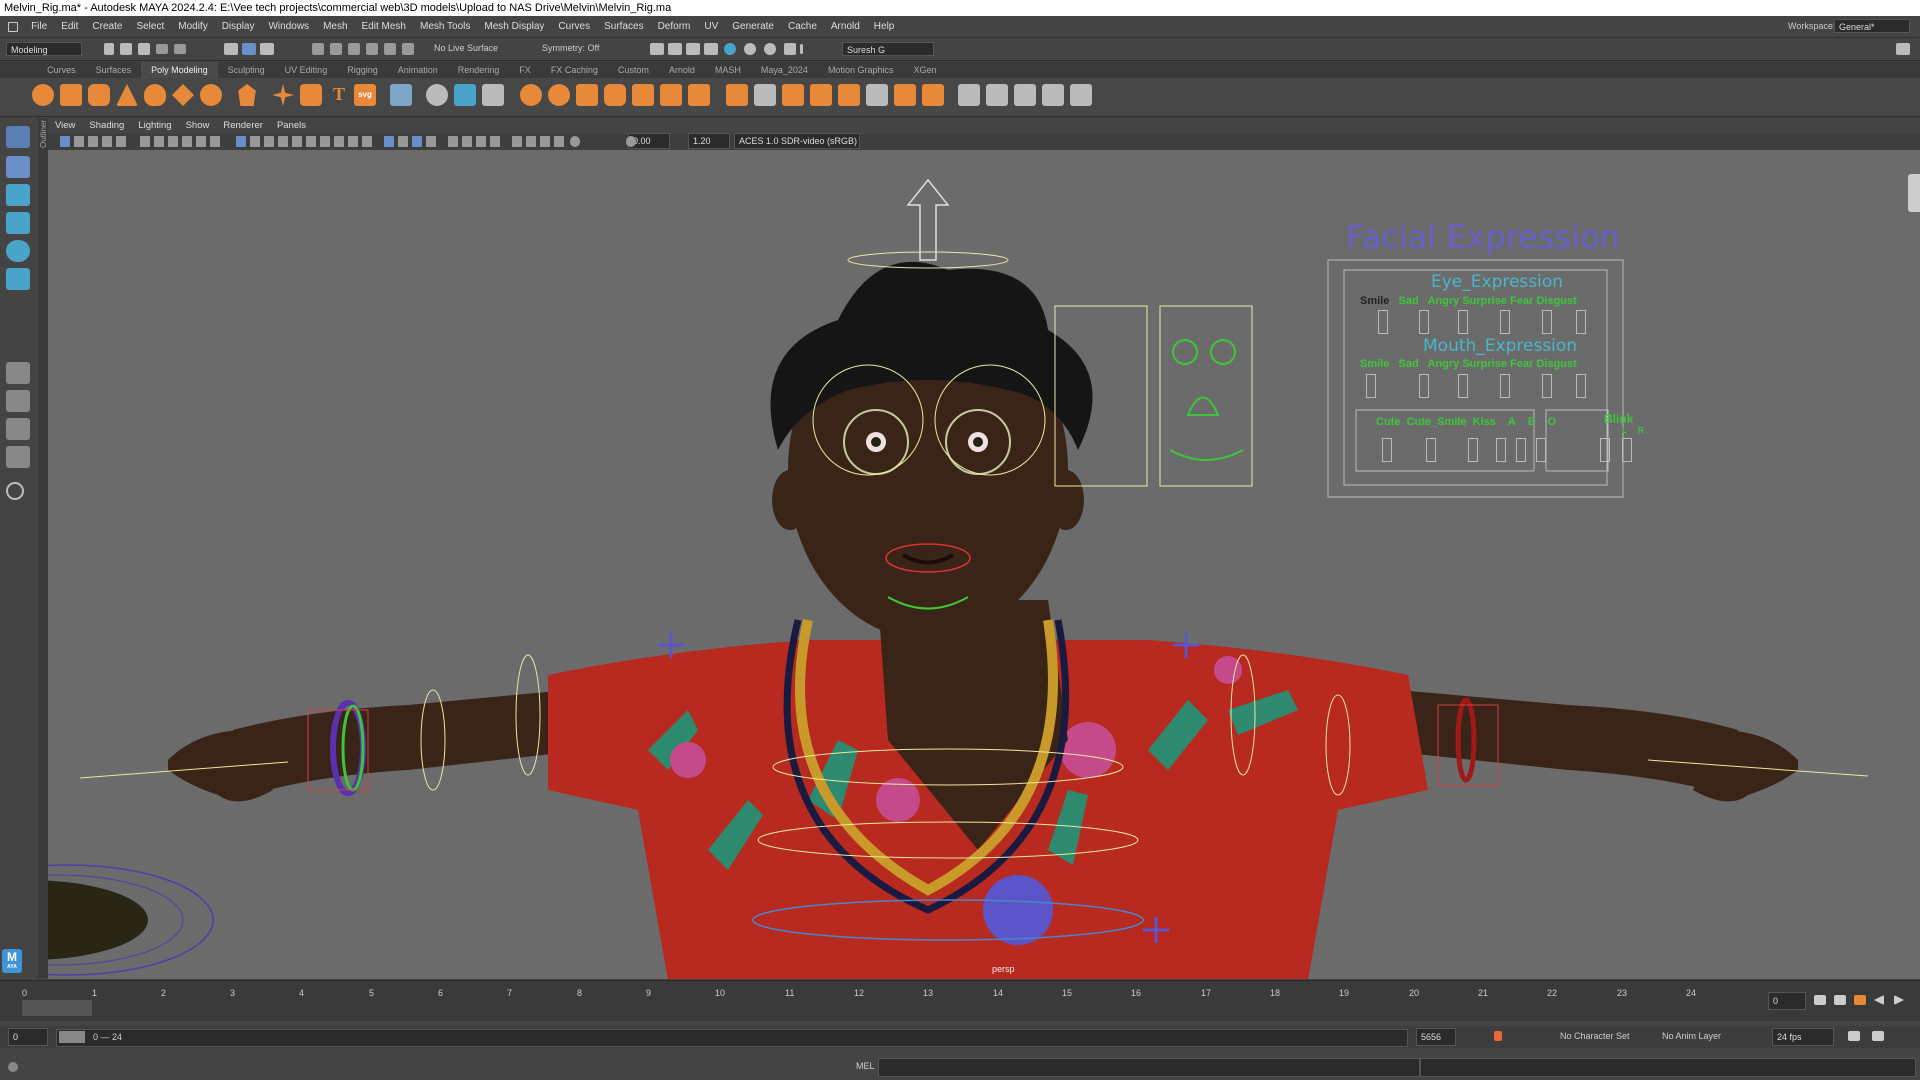  What do you see at coordinates (797, 141) in the screenshot?
I see `colorspace-dropdown: ACES 1.0 SDR-video (sRGB)` at bounding box center [797, 141].